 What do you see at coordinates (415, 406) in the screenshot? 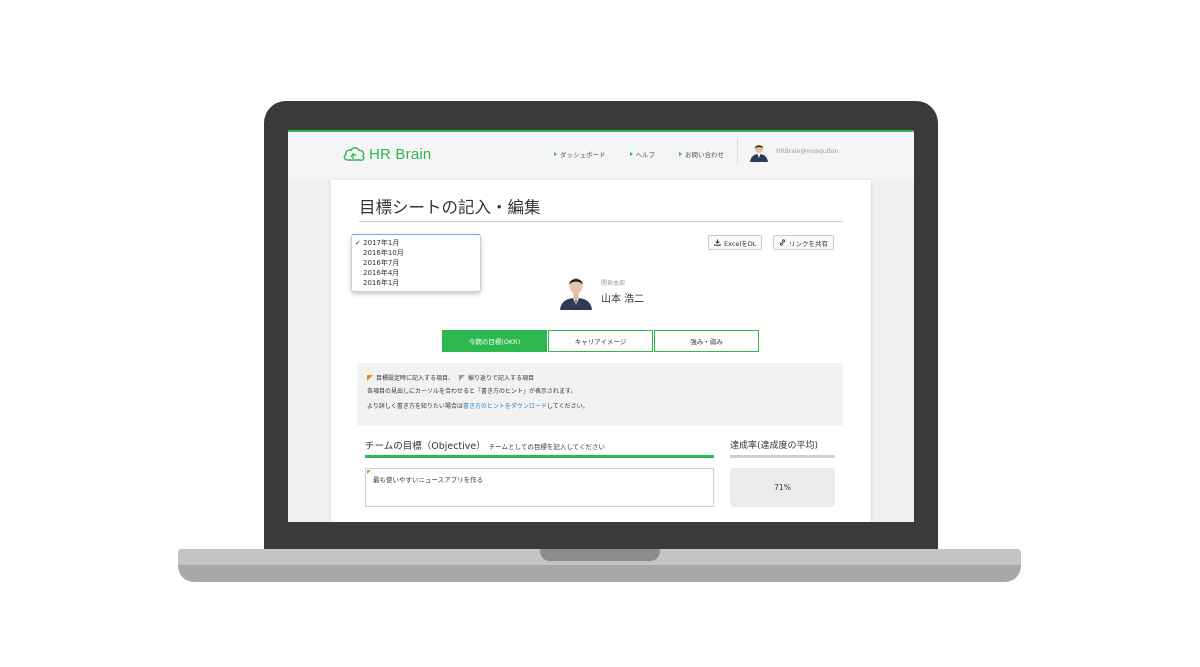
I see `more-prefix: より詳しく書き方を知りたい場合は` at bounding box center [415, 406].